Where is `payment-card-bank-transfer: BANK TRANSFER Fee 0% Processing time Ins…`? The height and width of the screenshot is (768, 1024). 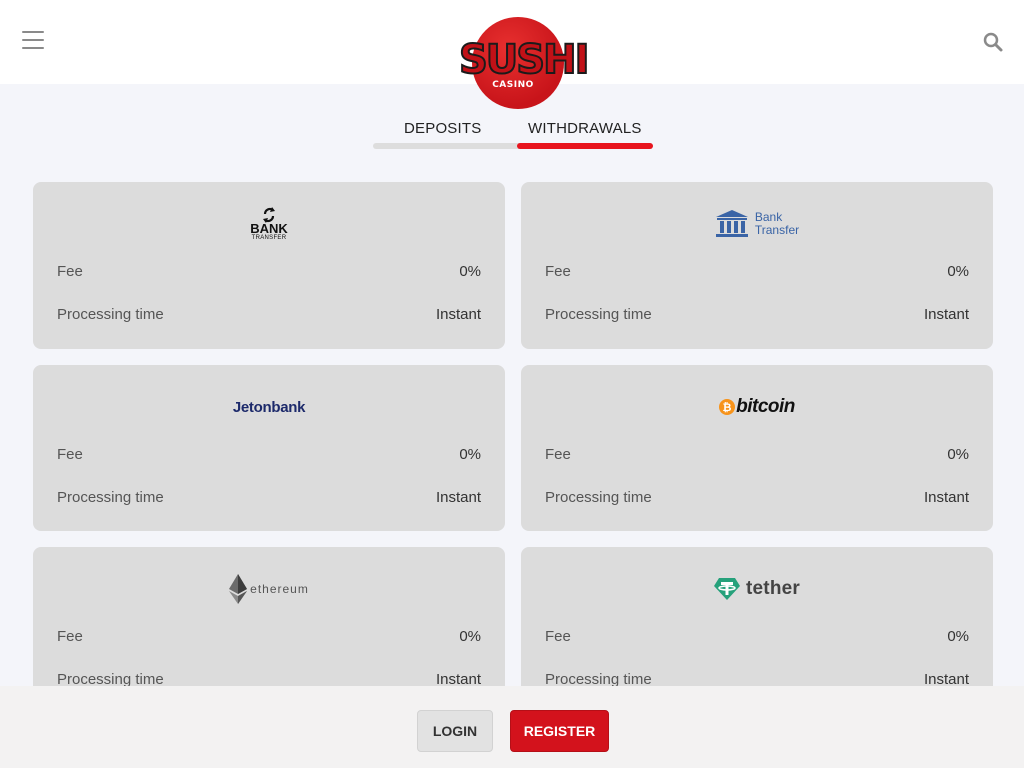 payment-card-bank-transfer: BANK TRANSFER Fee 0% Processing time Ins… is located at coordinates (269, 265).